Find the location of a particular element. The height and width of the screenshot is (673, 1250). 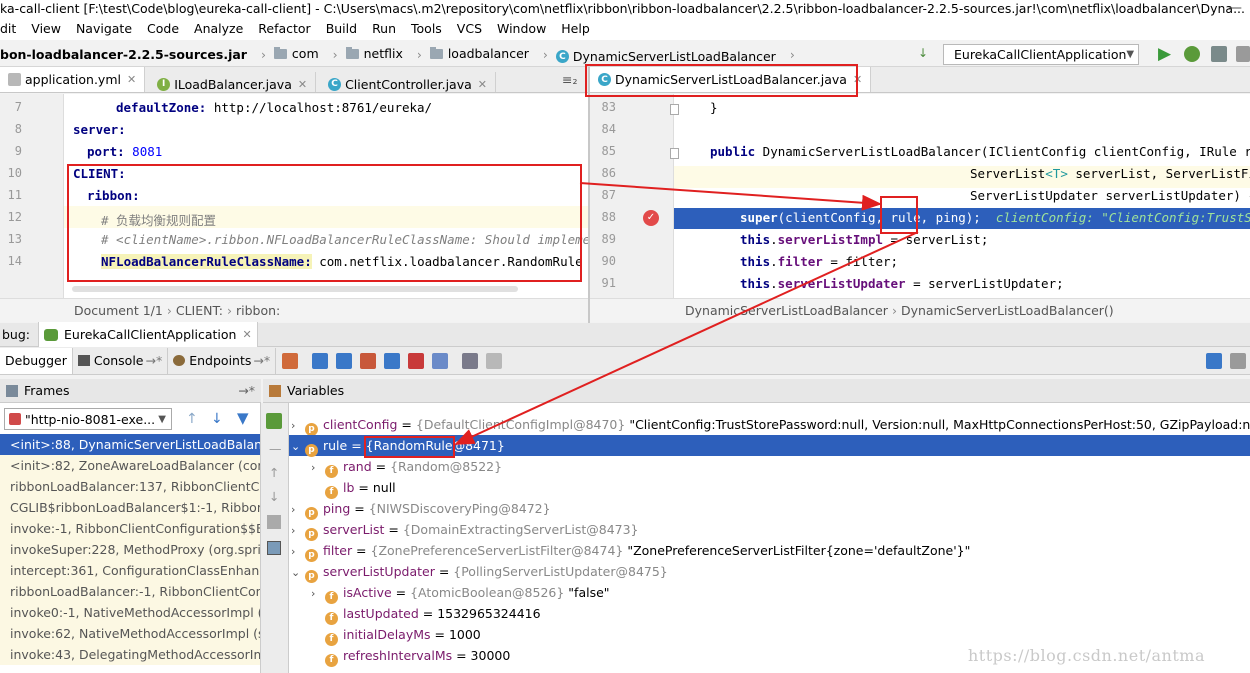

annotation-arrow-rule-to-value is located at coordinates (686, 338).